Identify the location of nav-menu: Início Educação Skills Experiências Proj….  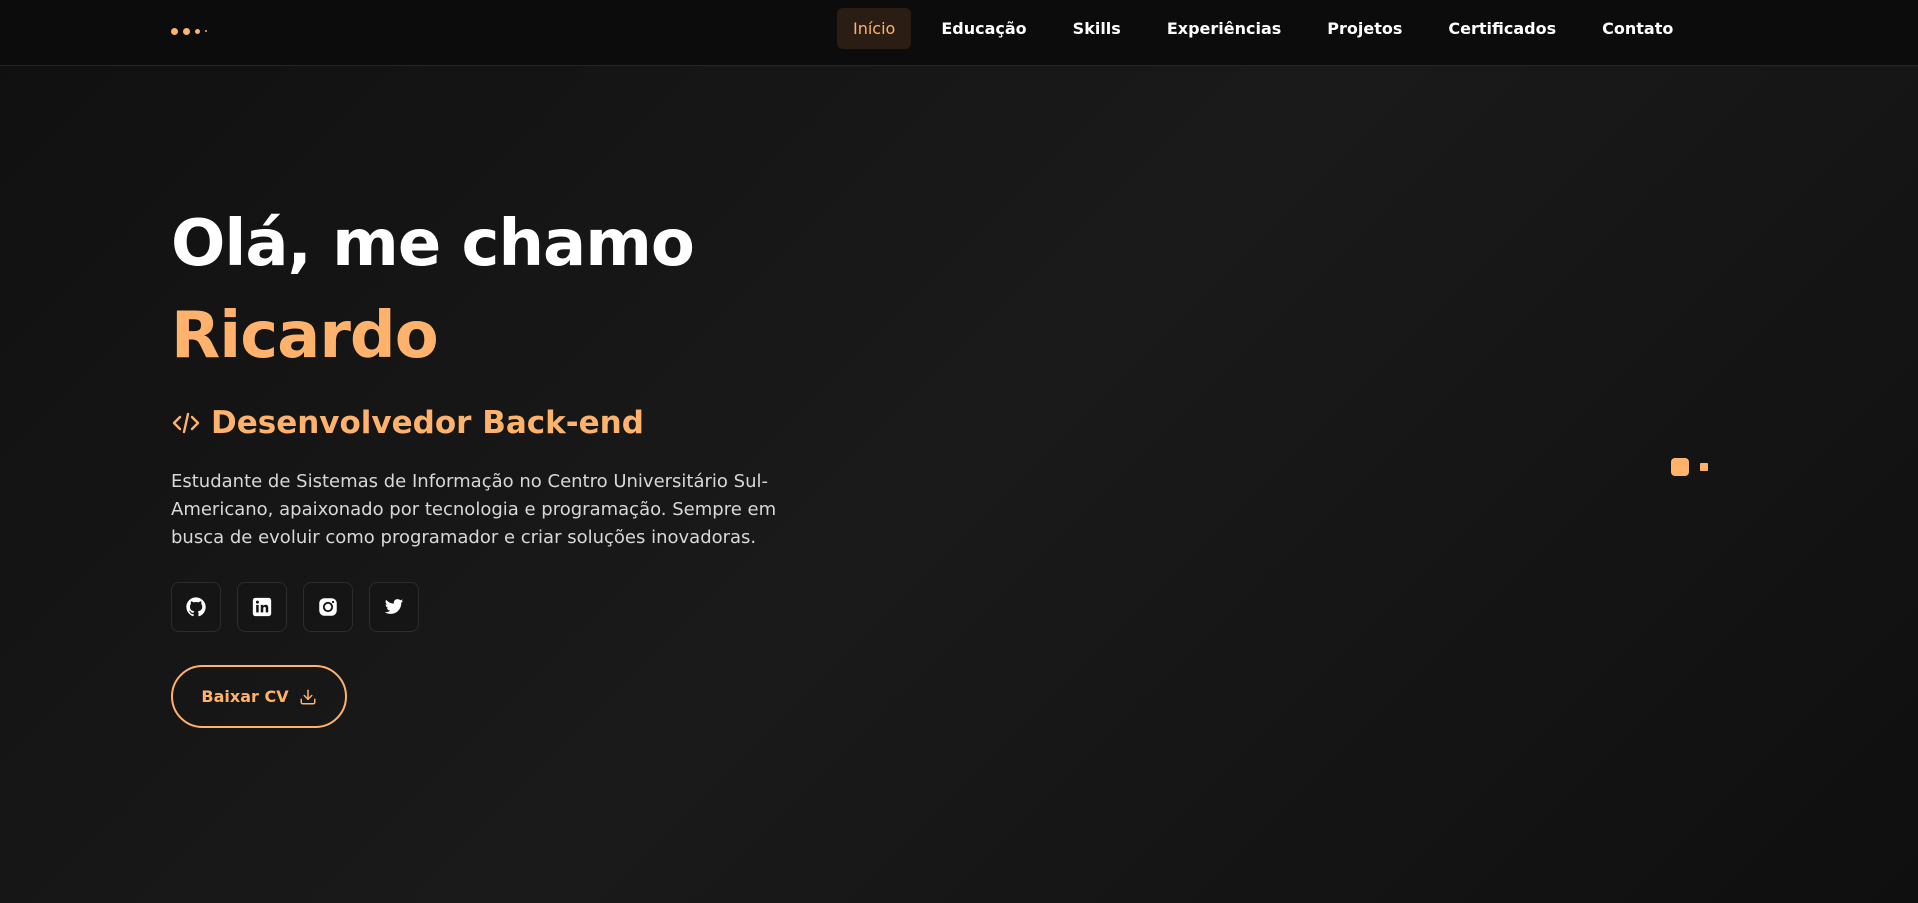
(1263, 28).